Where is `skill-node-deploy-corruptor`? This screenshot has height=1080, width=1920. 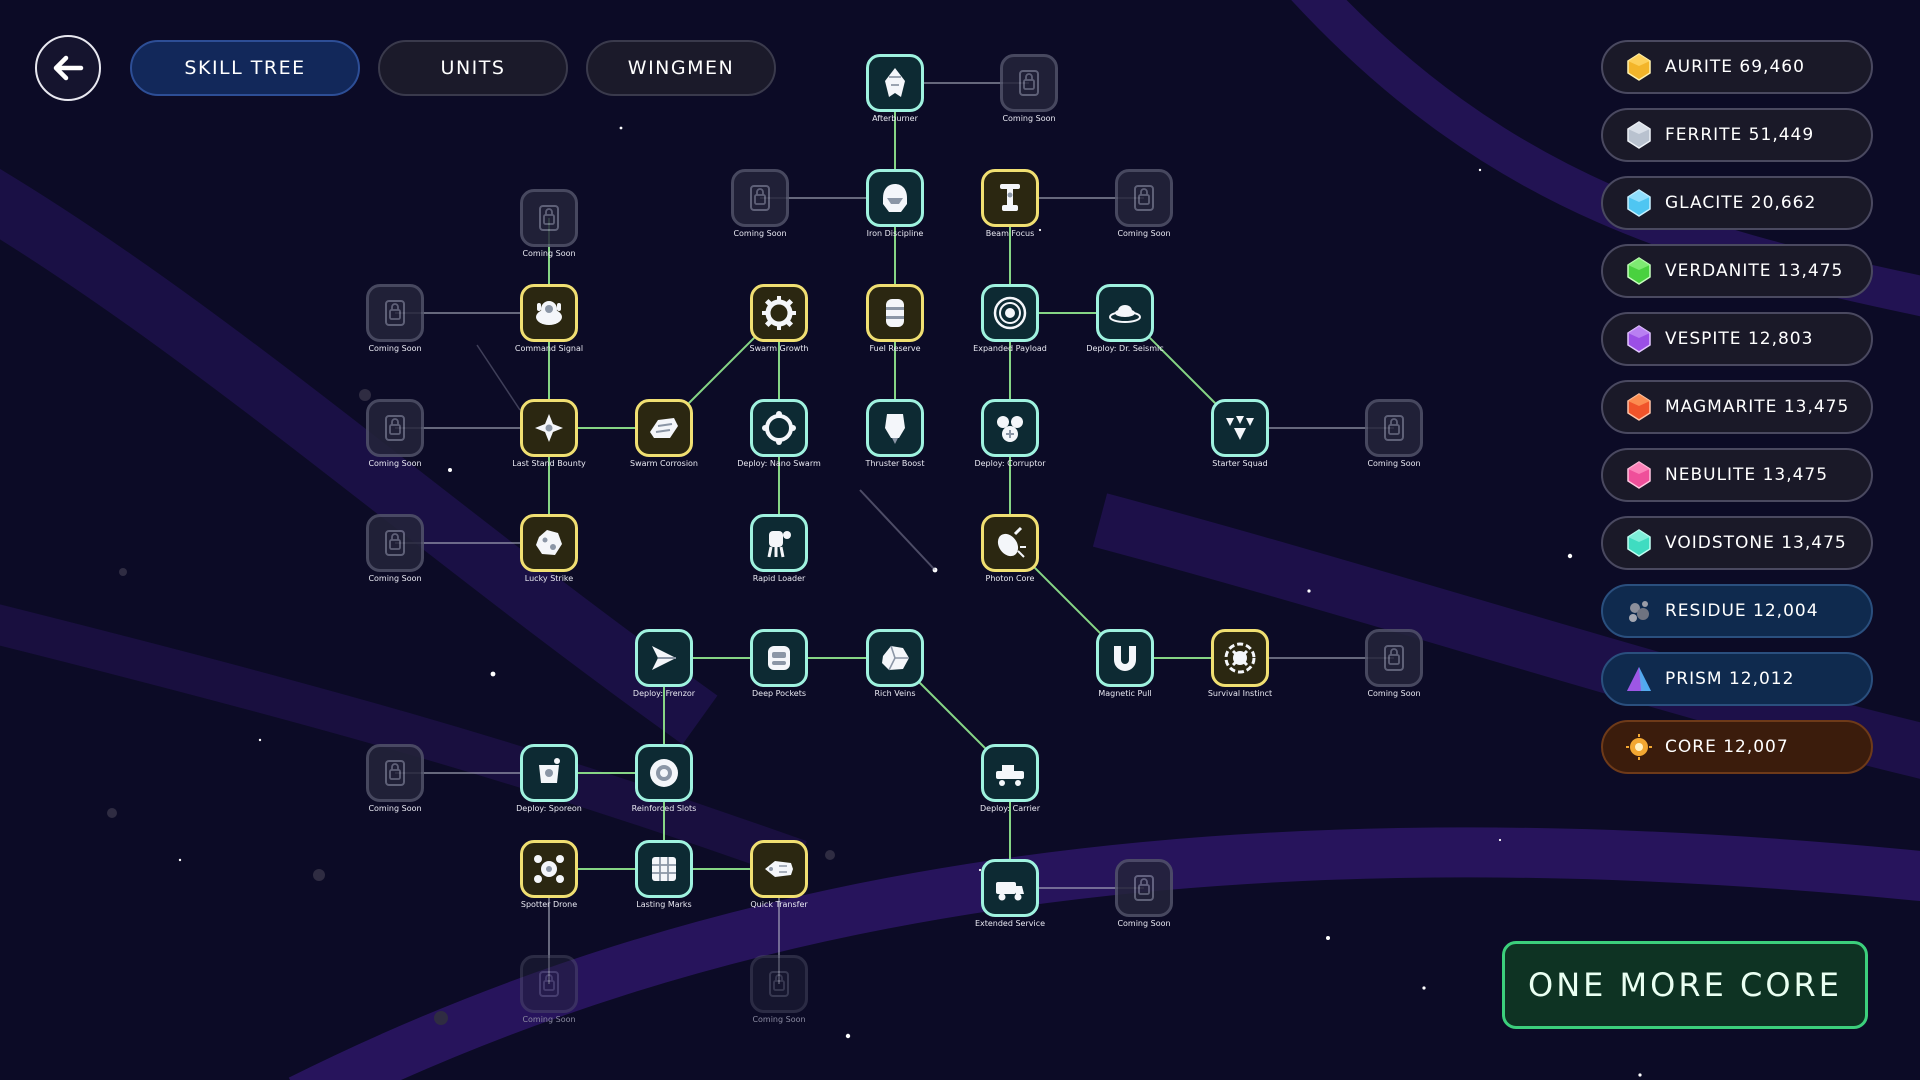 skill-node-deploy-corruptor is located at coordinates (1010, 428).